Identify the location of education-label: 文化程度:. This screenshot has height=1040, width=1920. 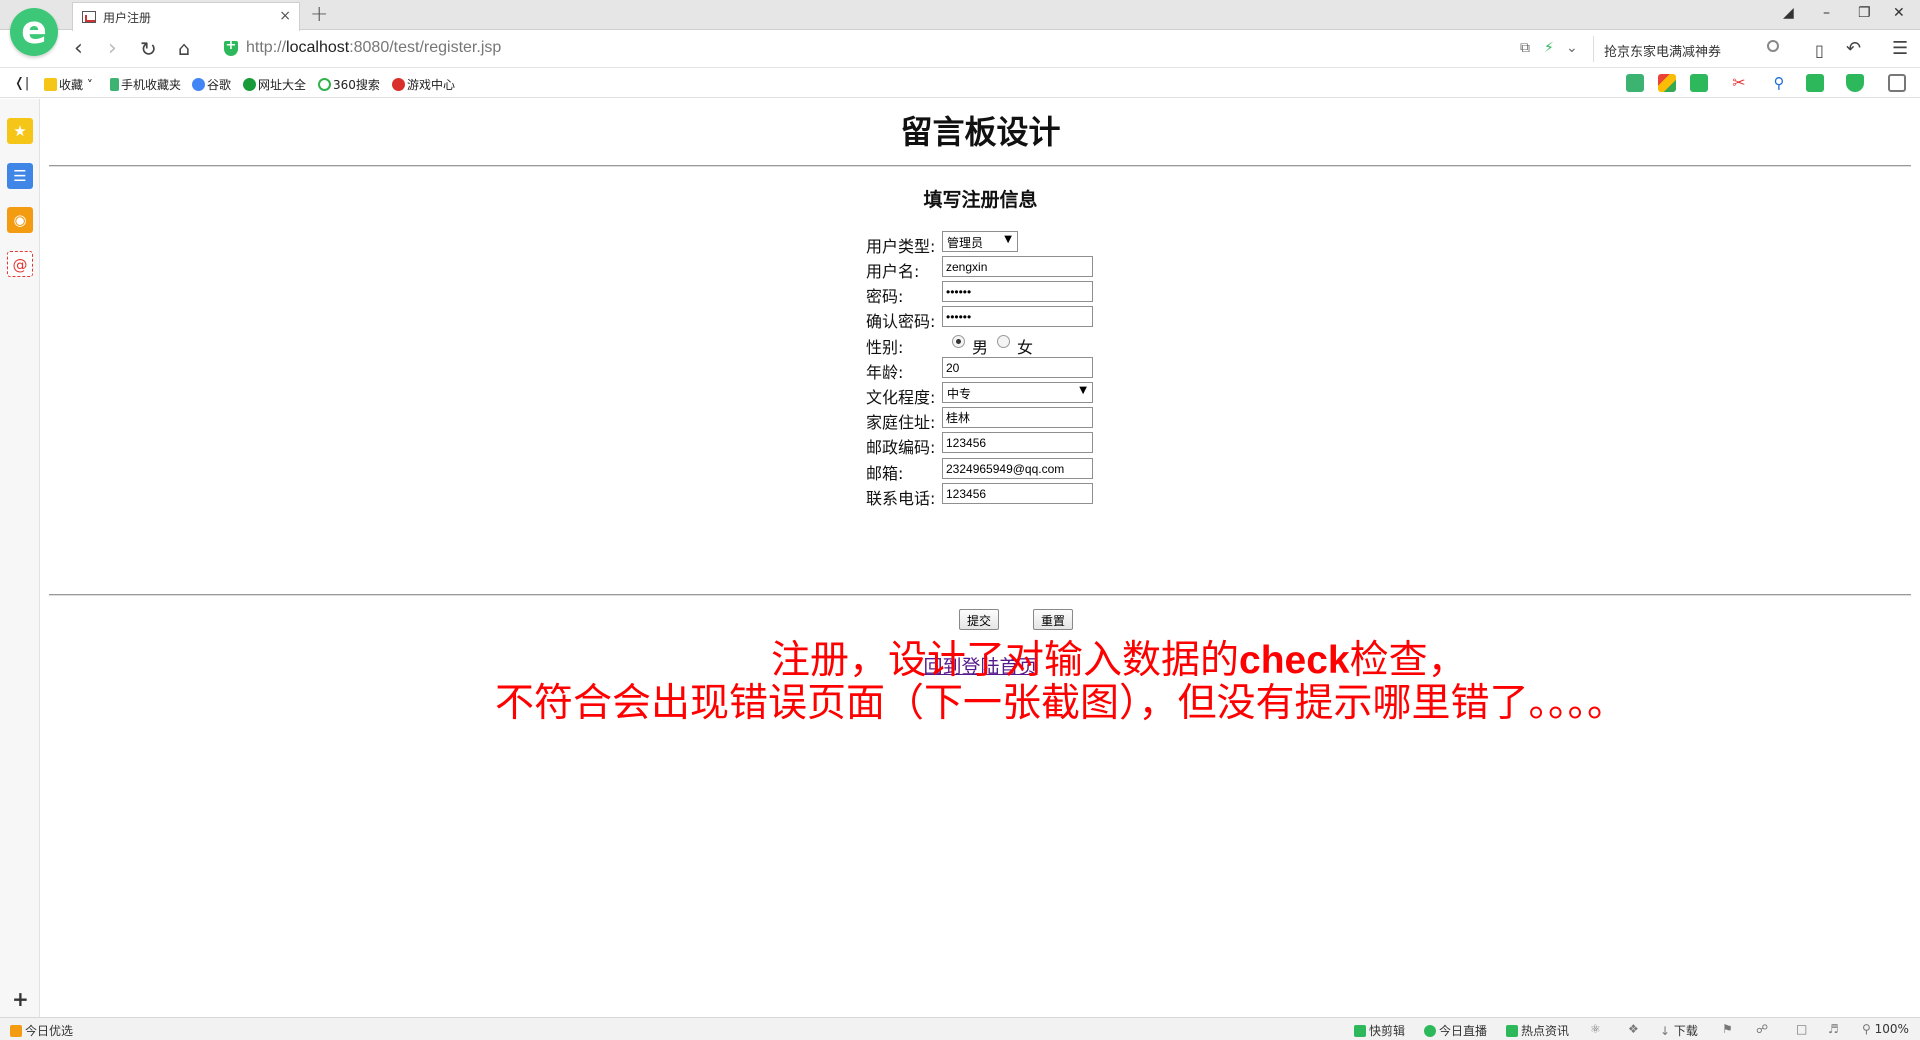
(901, 397).